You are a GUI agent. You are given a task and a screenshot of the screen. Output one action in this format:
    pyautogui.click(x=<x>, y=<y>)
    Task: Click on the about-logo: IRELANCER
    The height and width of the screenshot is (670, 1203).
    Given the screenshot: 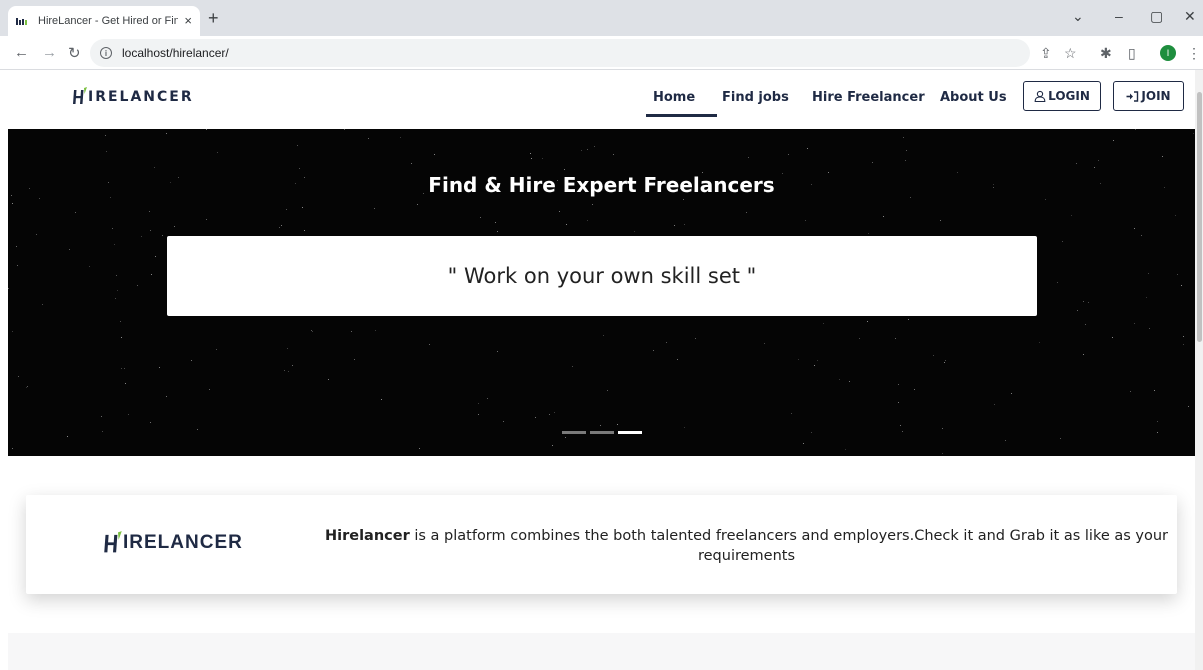 What is the action you would take?
    pyautogui.click(x=173, y=543)
    